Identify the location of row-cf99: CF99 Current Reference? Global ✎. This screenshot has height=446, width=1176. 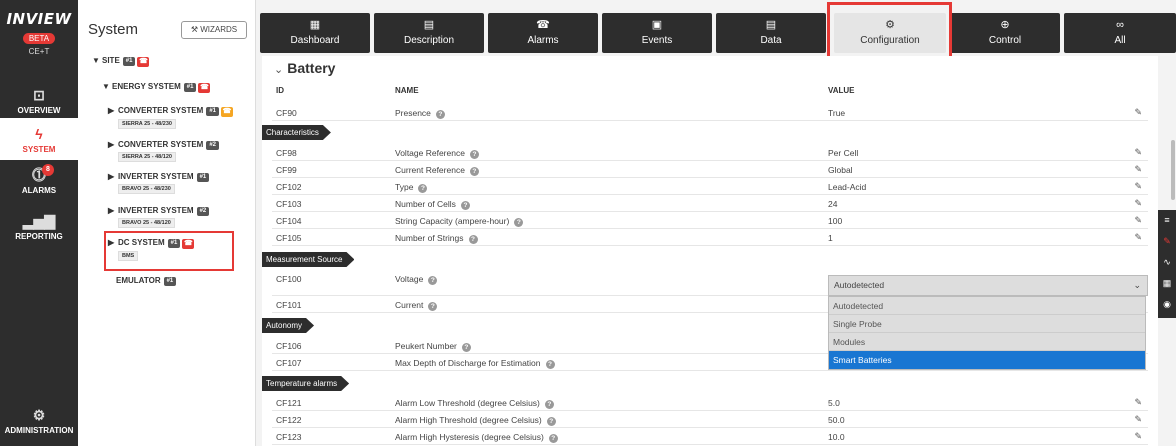
(710, 169).